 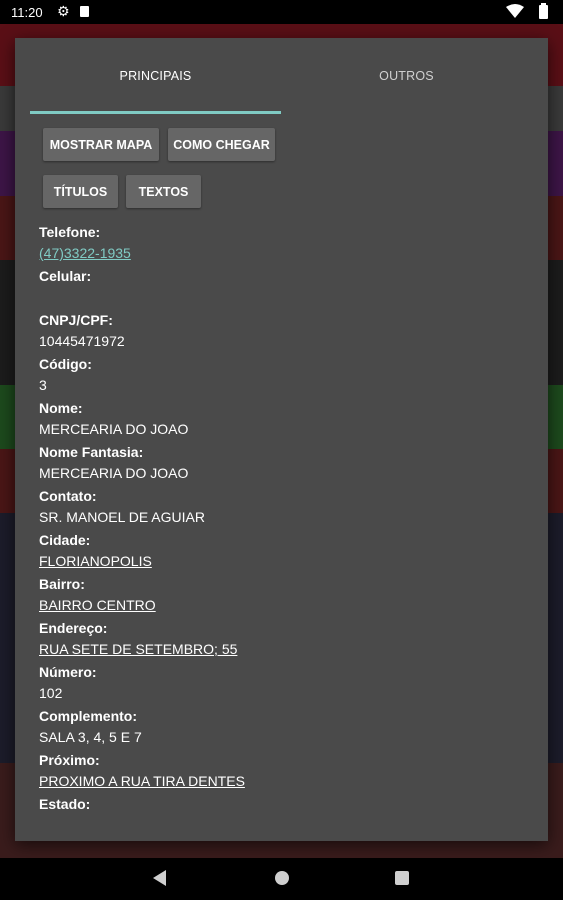 What do you see at coordinates (61, 408) in the screenshot?
I see `nome-label: Nome:` at bounding box center [61, 408].